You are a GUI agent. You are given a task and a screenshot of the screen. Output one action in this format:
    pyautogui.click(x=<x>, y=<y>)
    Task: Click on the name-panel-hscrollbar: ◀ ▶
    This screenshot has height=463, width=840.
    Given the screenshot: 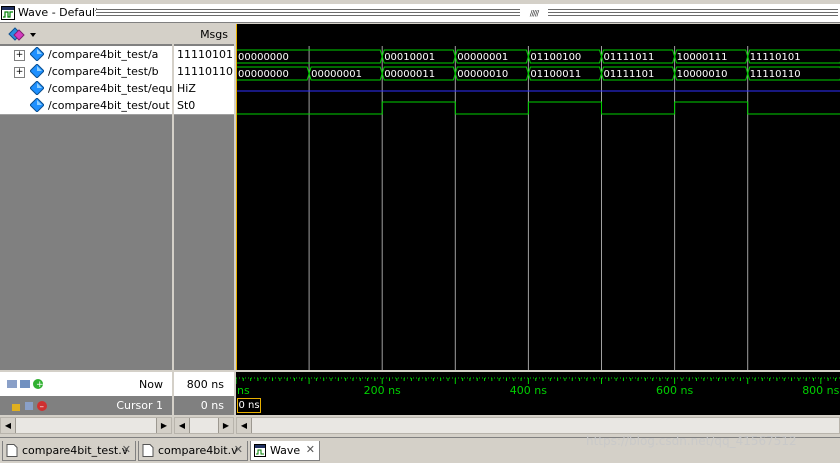 What is the action you would take?
    pyautogui.click(x=86, y=425)
    